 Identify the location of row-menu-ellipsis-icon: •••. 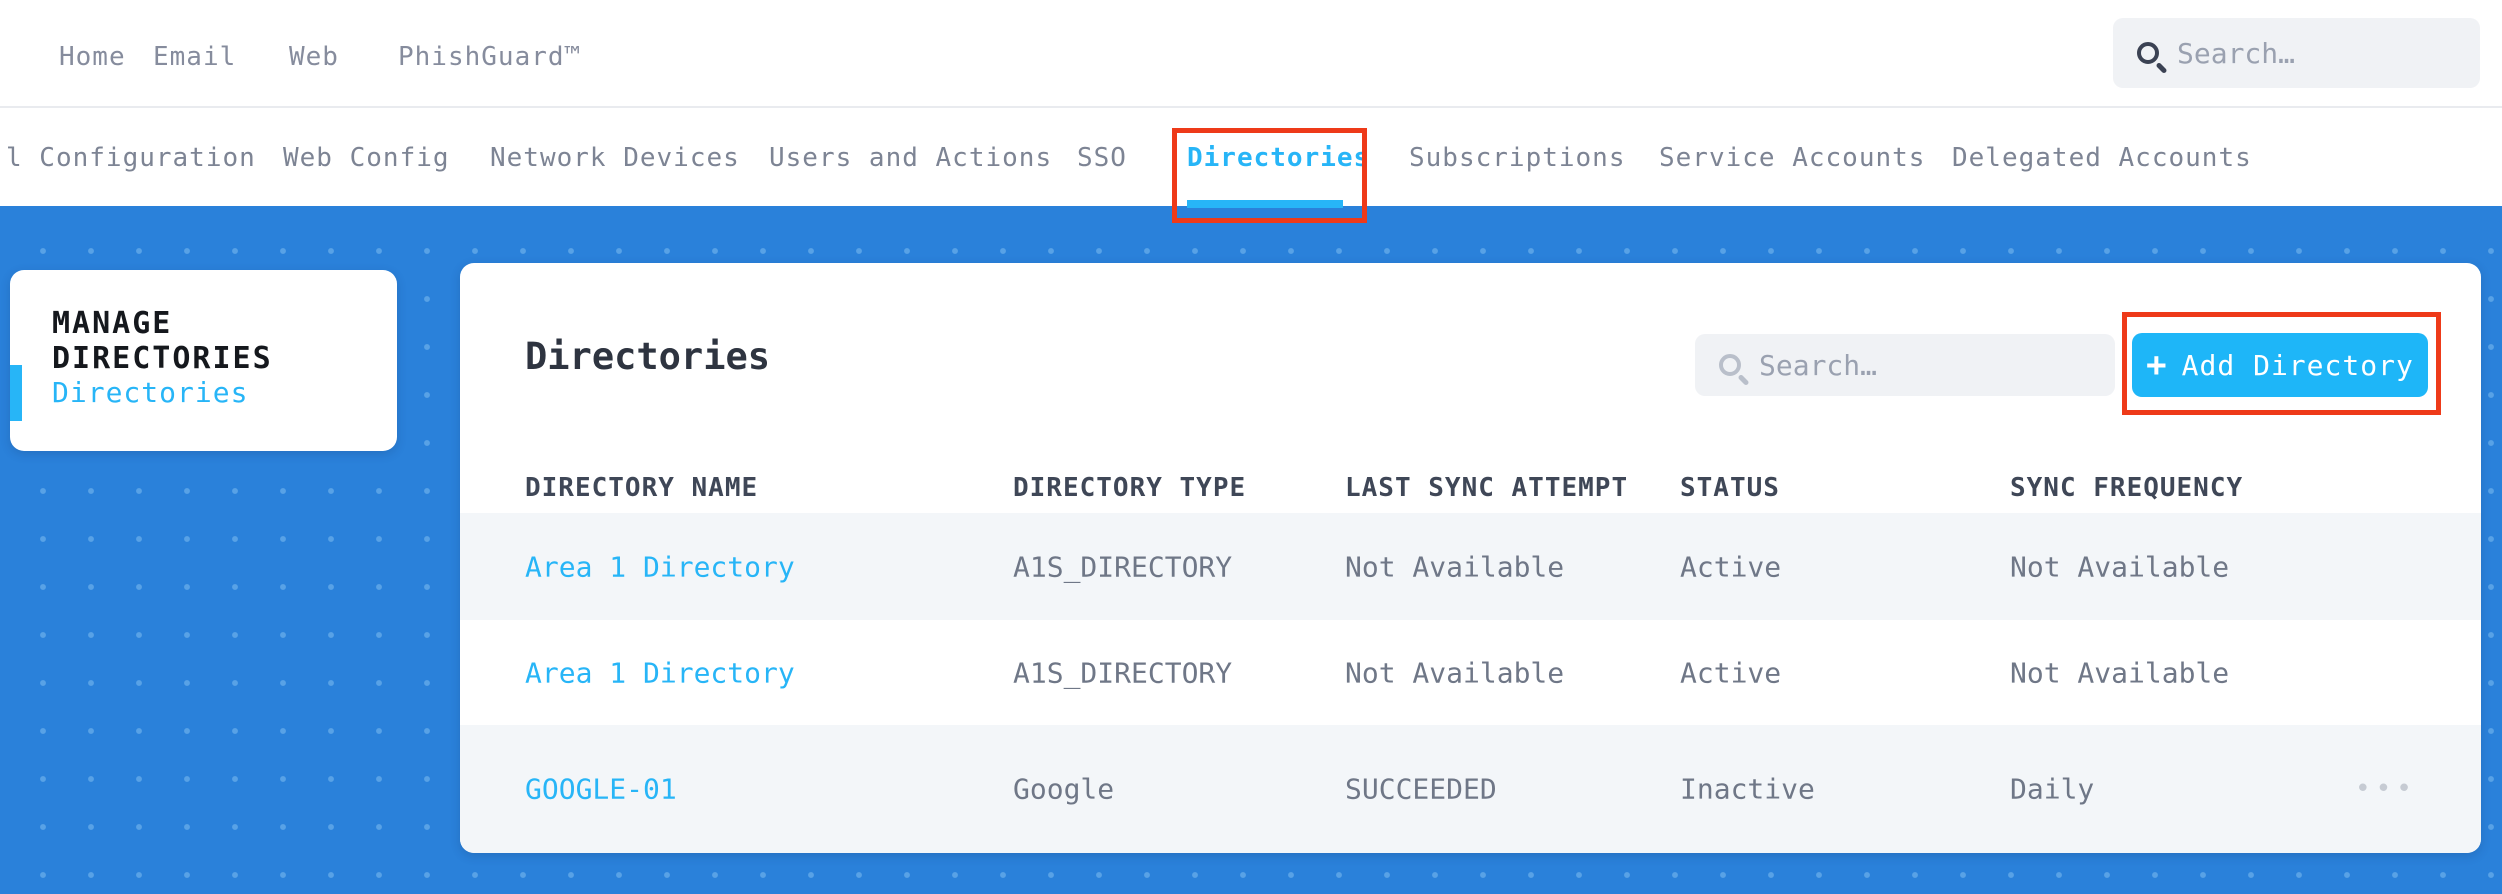
(2386, 789).